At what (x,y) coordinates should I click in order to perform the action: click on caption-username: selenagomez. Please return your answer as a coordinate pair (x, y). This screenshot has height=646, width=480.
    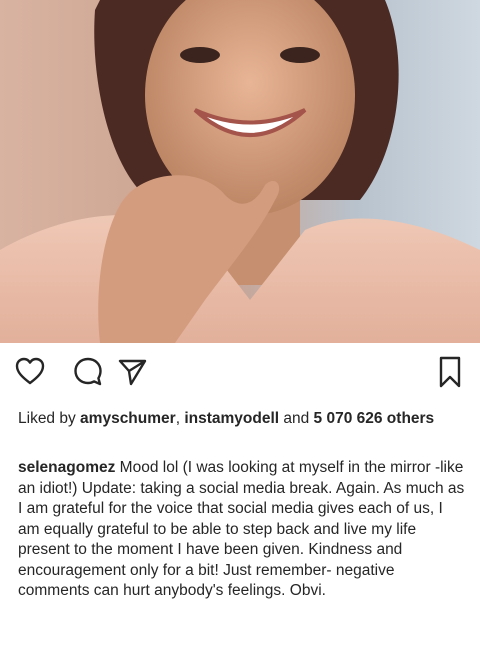
    Looking at the image, I should click on (66, 467).